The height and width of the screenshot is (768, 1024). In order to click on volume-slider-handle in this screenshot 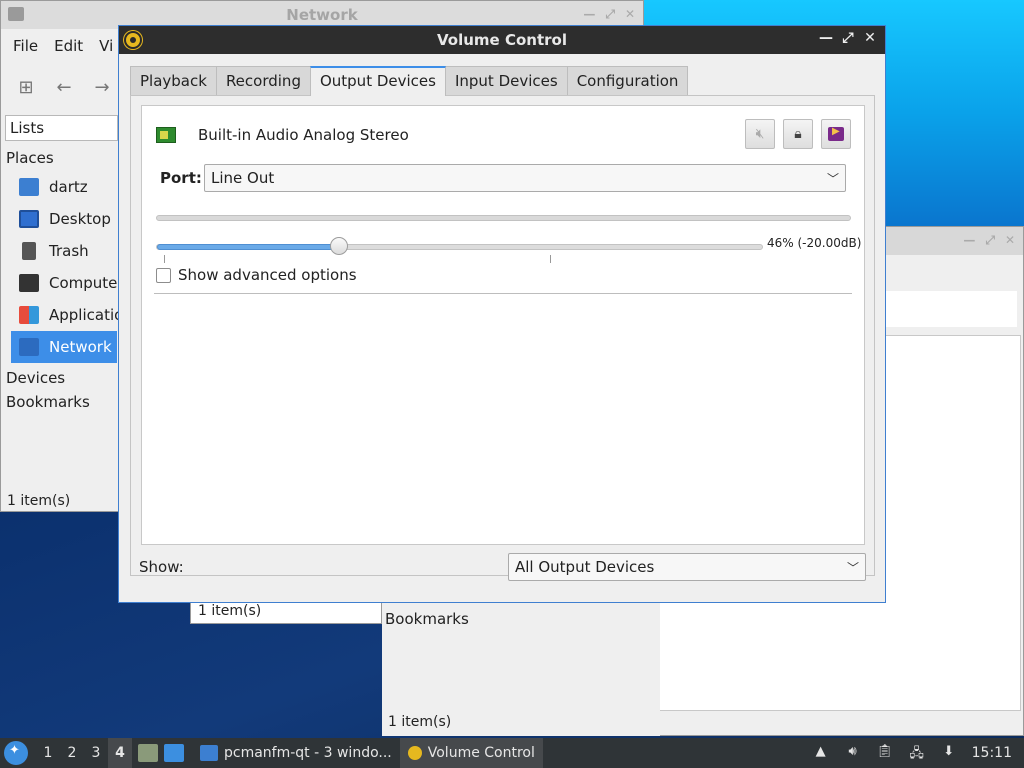, I will do `click(338, 246)`.